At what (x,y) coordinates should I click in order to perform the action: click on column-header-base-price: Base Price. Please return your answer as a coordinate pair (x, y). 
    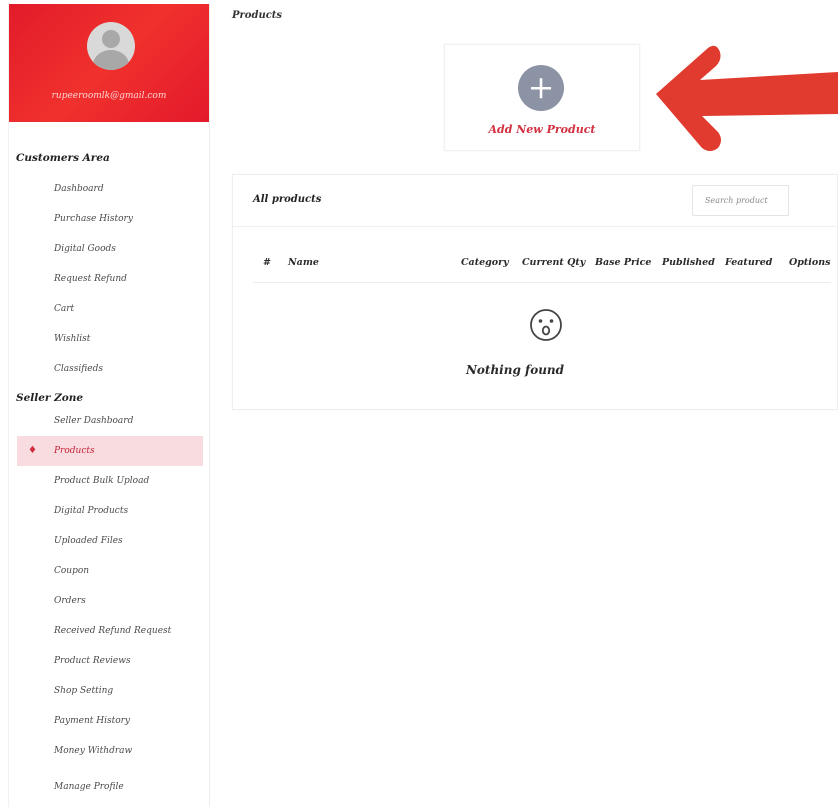
    Looking at the image, I should click on (623, 262).